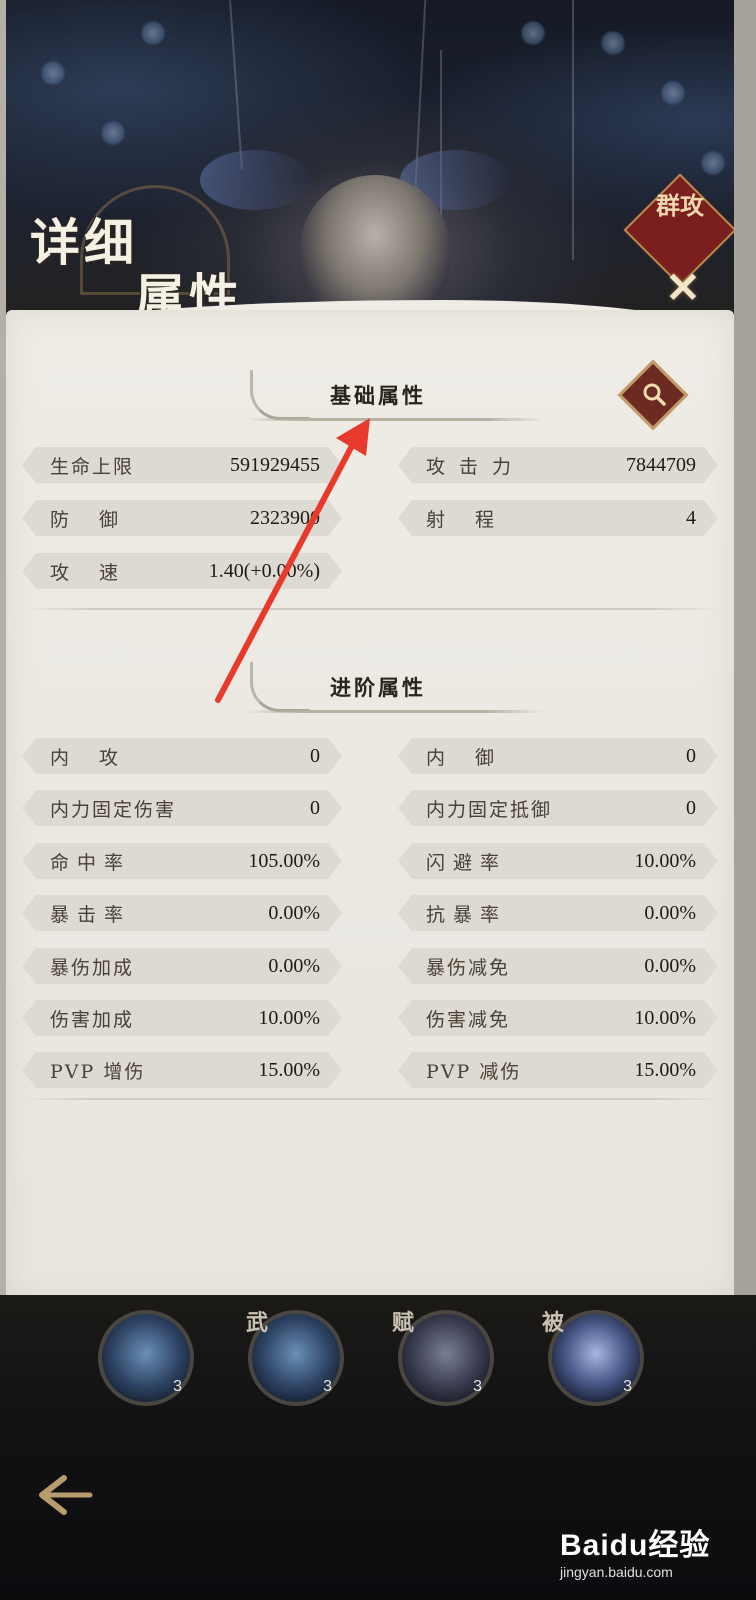 This screenshot has width=756, height=1600. Describe the element at coordinates (182, 571) in the screenshot. I see `stat-attack-speed: 攻速 1.40(+0.00%)` at that location.